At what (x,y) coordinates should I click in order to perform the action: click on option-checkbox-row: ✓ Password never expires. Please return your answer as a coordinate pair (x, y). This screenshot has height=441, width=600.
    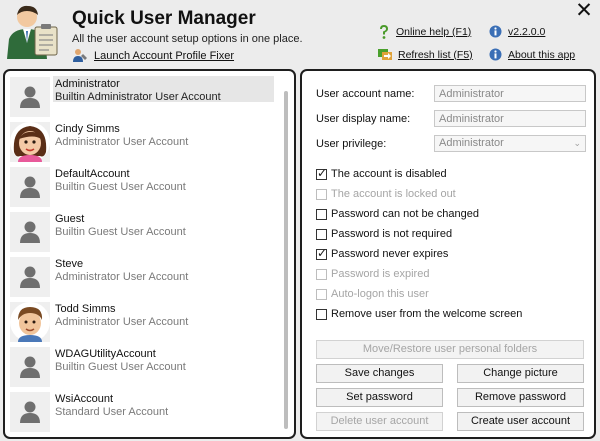
    Looking at the image, I should click on (382, 252).